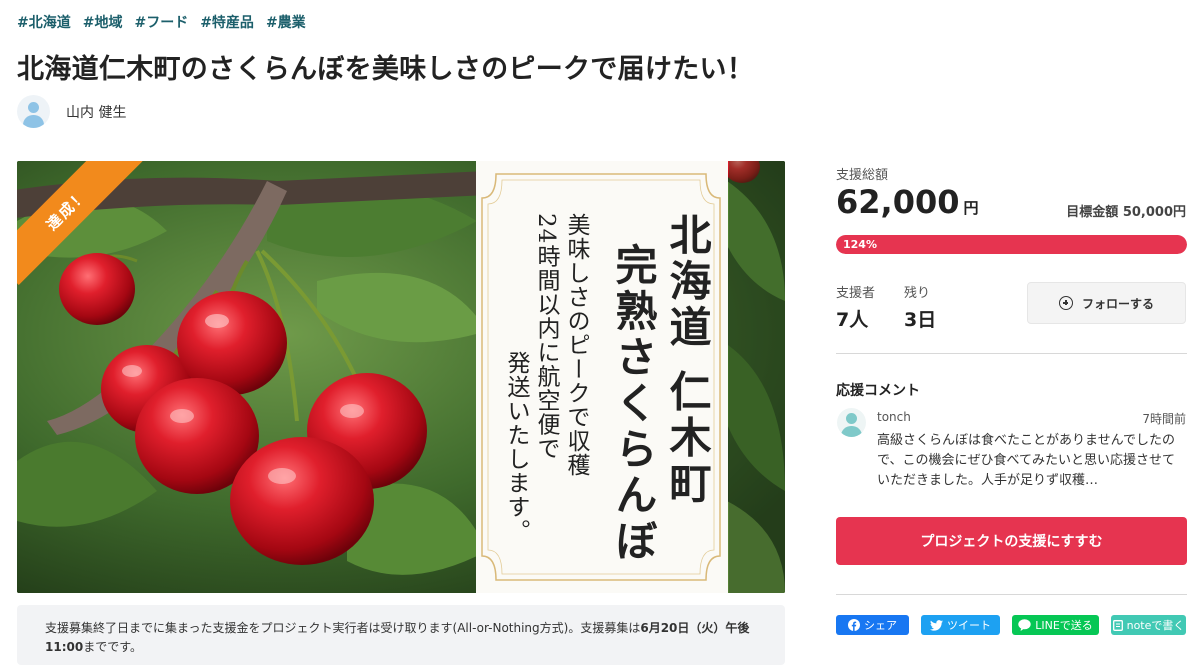 This screenshot has height=665, width=1200. Describe the element at coordinates (687, 360) in the screenshot. I see `poster-line: 北海道 仁木町` at that location.